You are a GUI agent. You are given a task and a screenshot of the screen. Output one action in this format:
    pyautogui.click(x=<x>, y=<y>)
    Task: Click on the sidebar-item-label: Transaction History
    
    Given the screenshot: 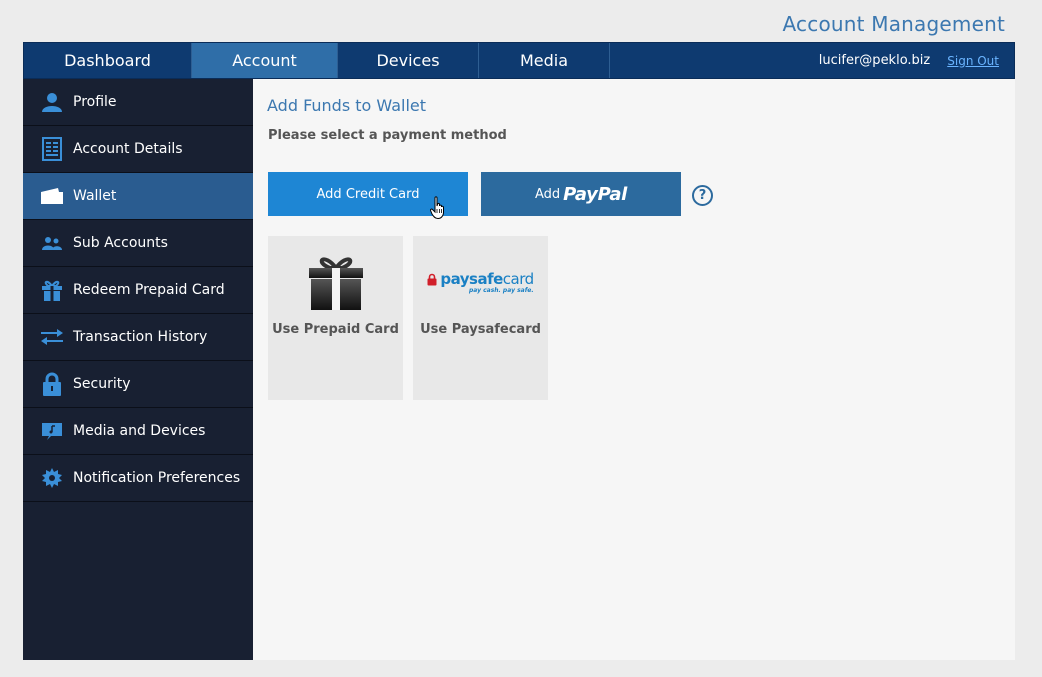 What is the action you would take?
    pyautogui.click(x=140, y=337)
    